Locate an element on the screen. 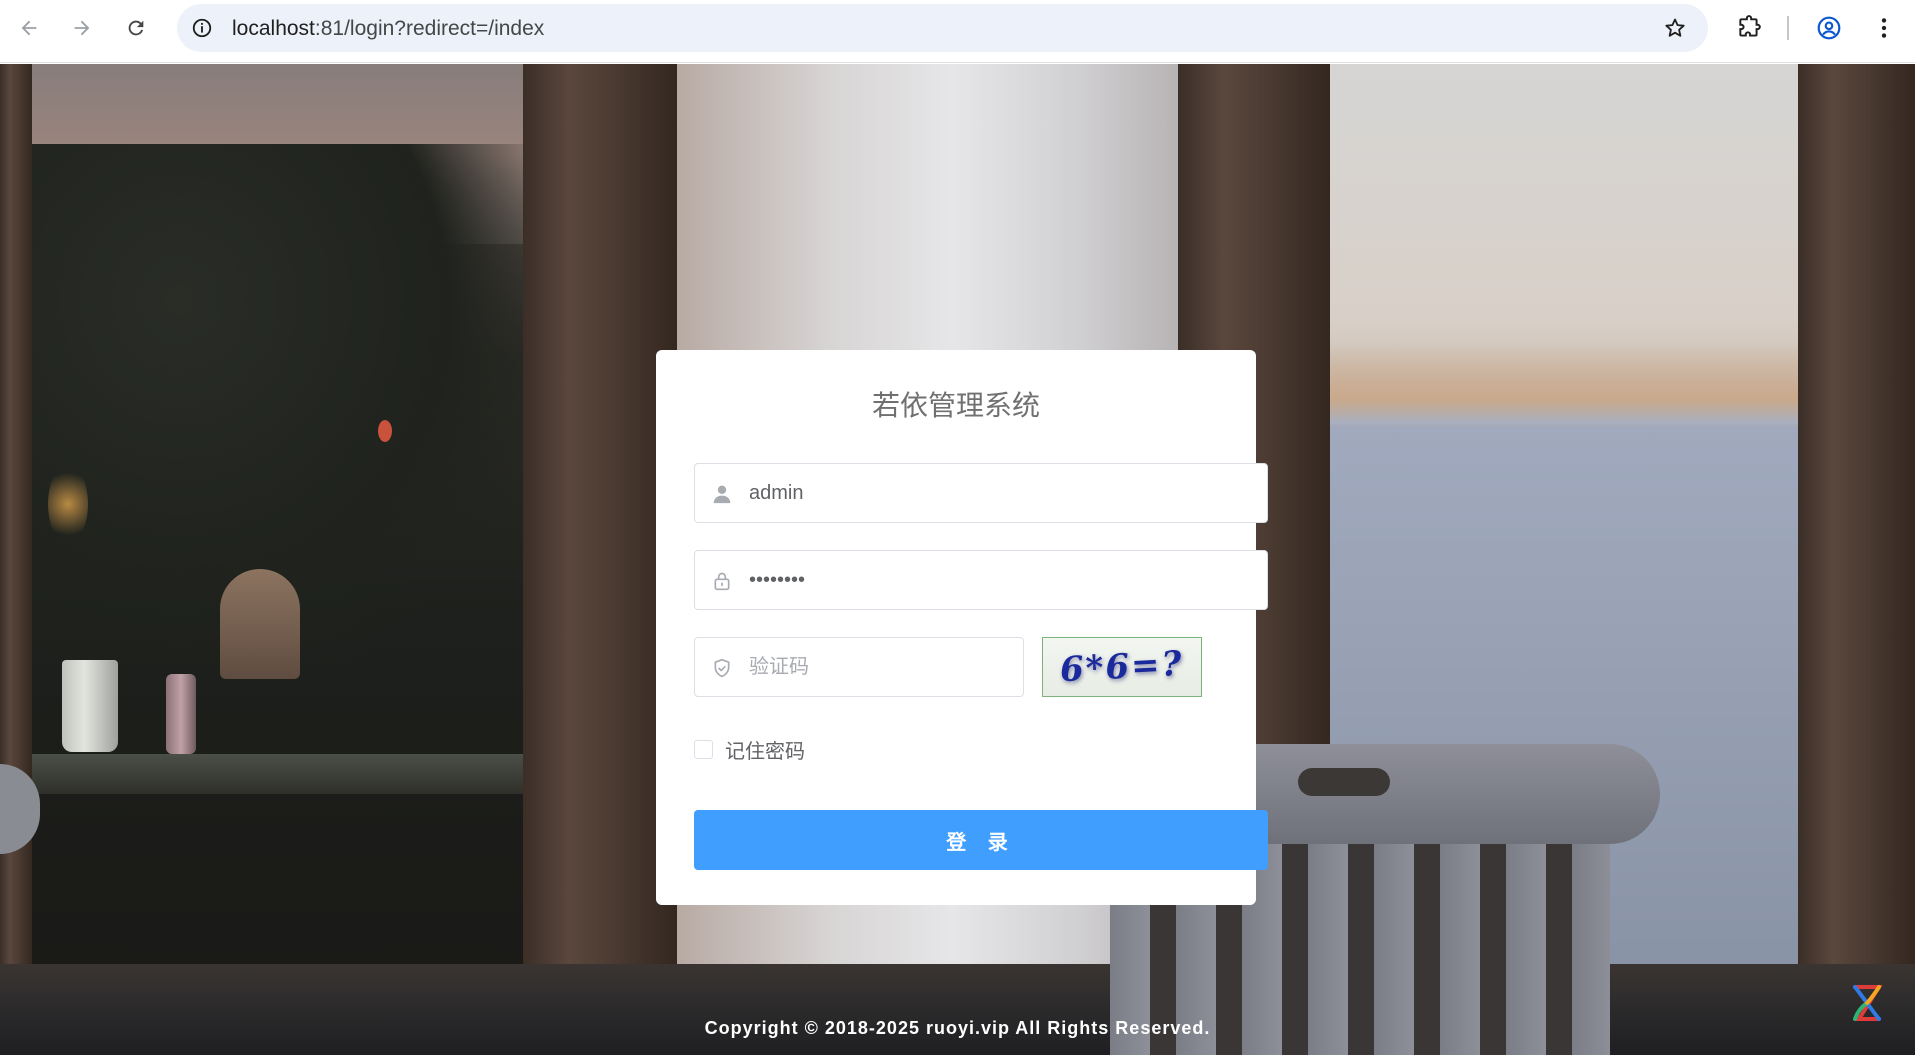 This screenshot has width=1915, height=1055. assistant-icon is located at coordinates (1867, 1003).